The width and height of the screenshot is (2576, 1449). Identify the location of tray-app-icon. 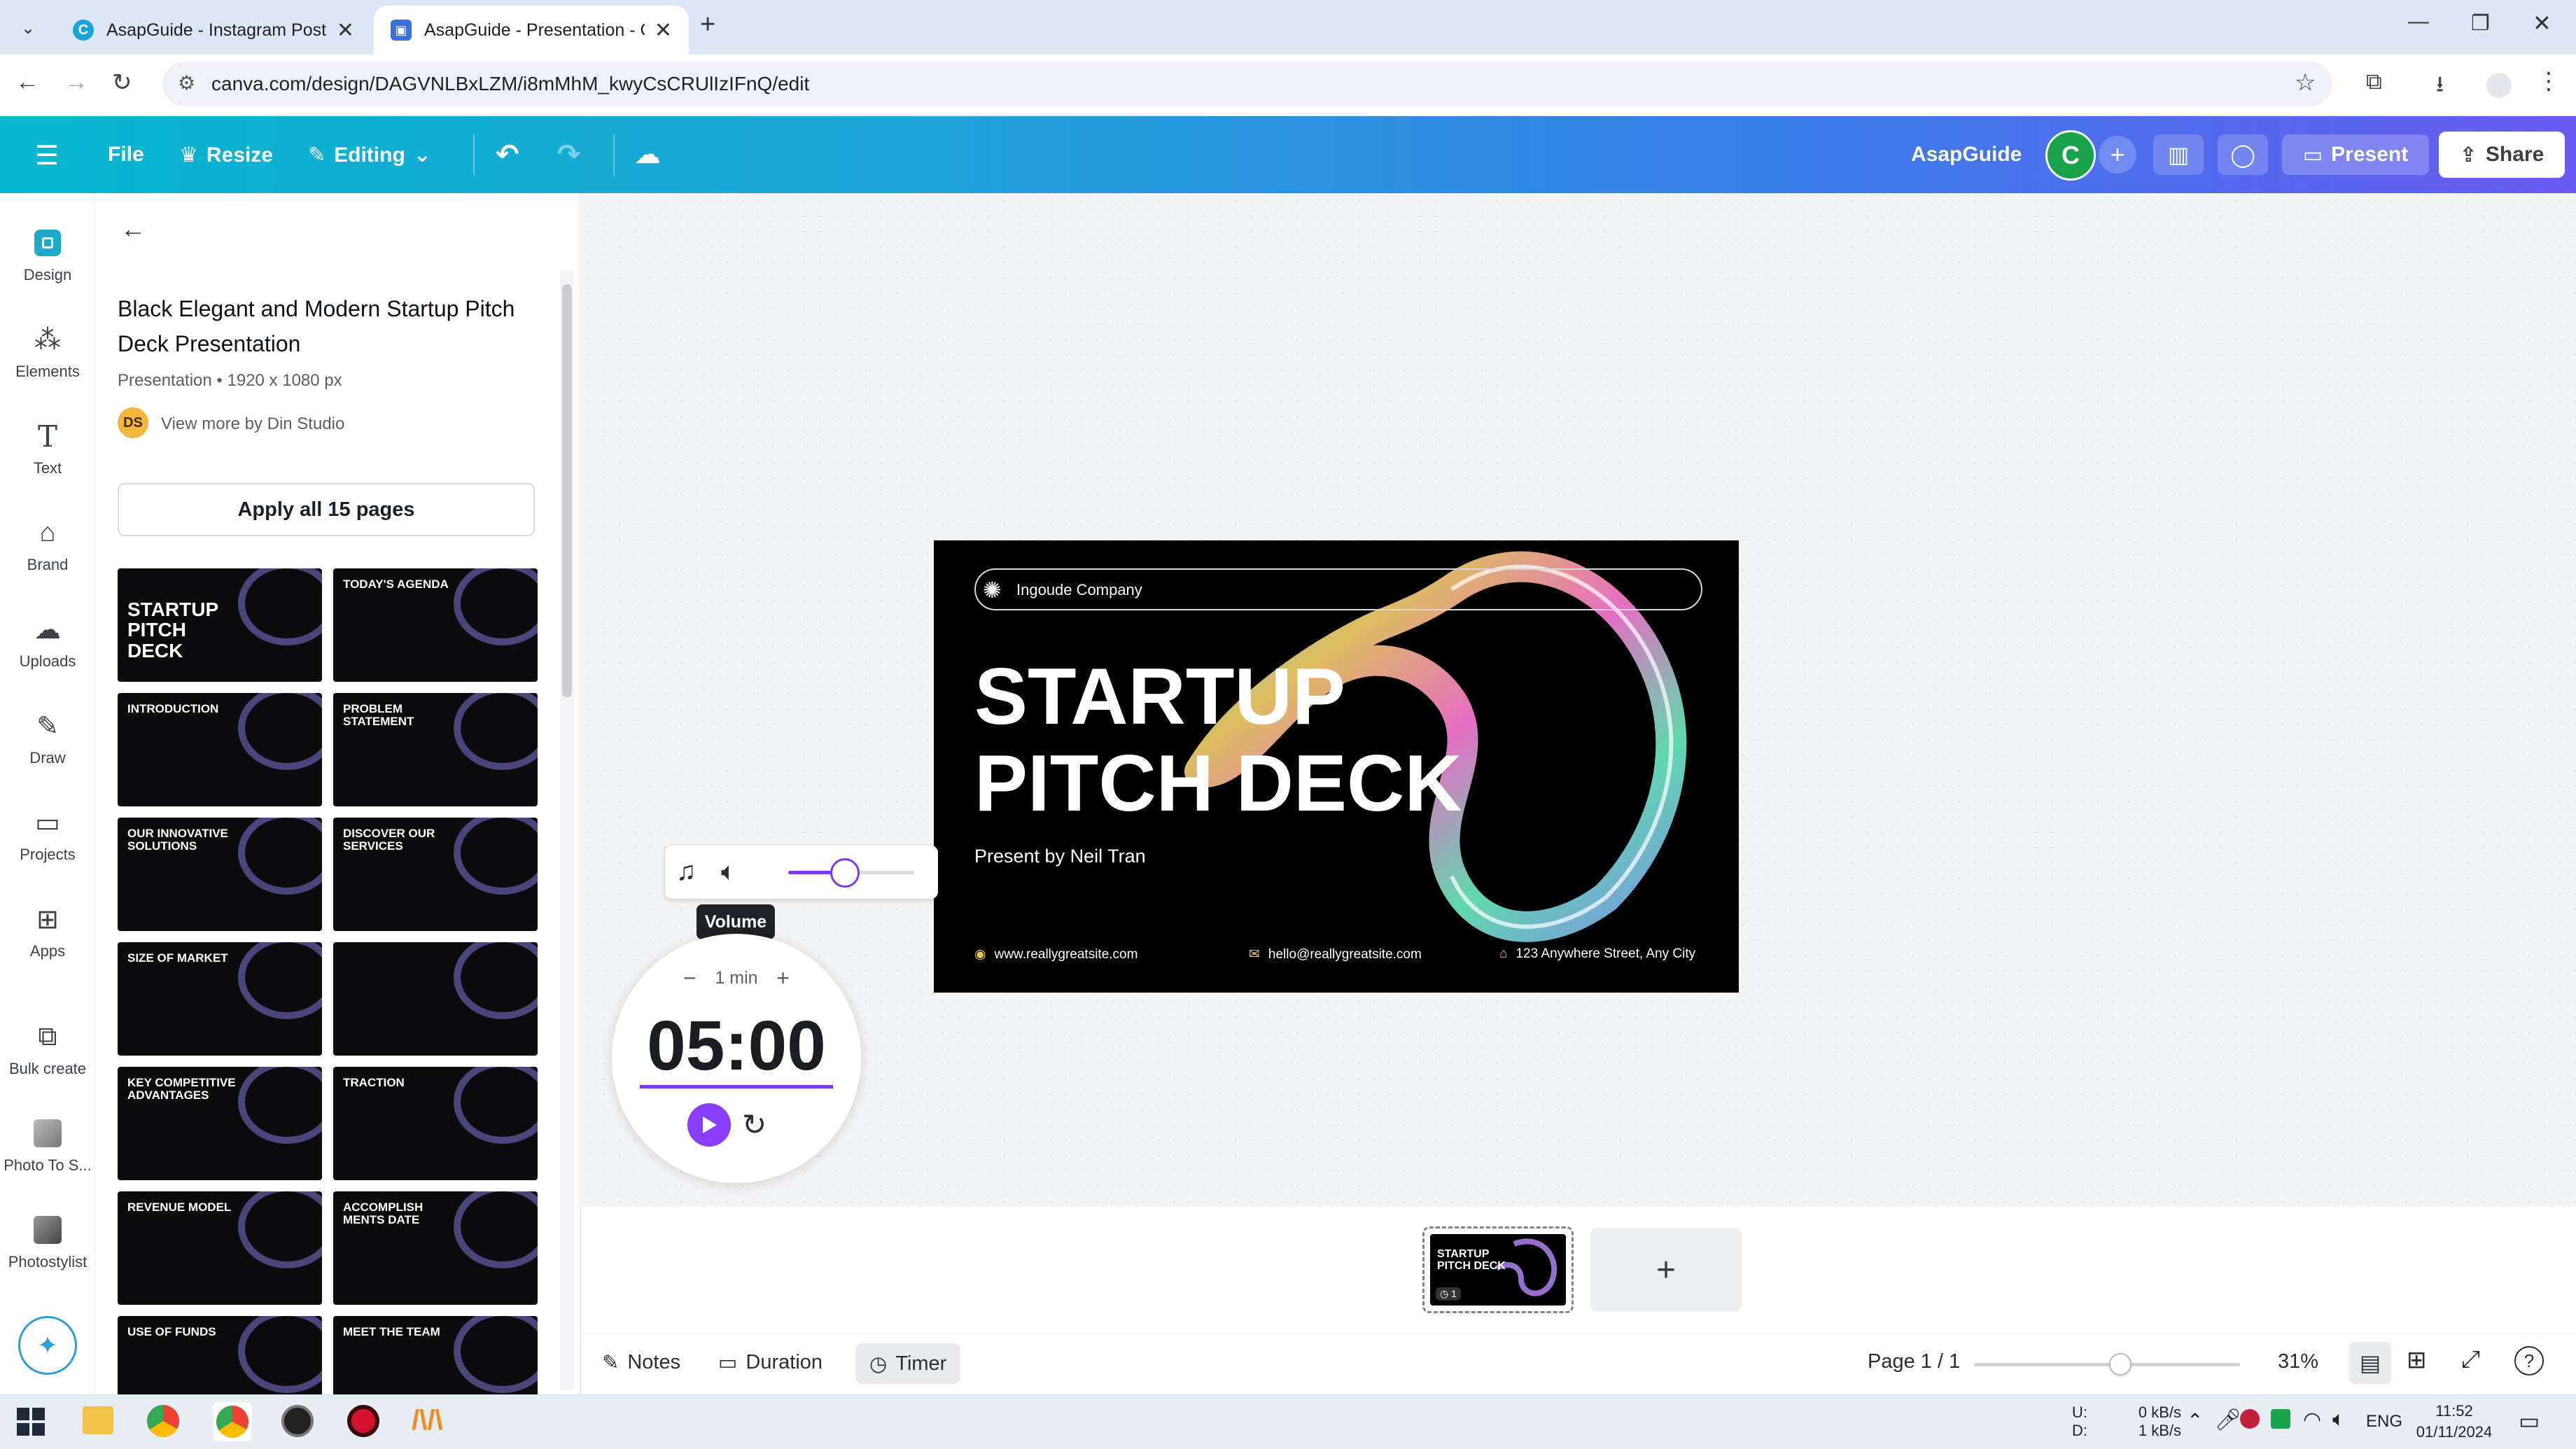
(2280, 1419).